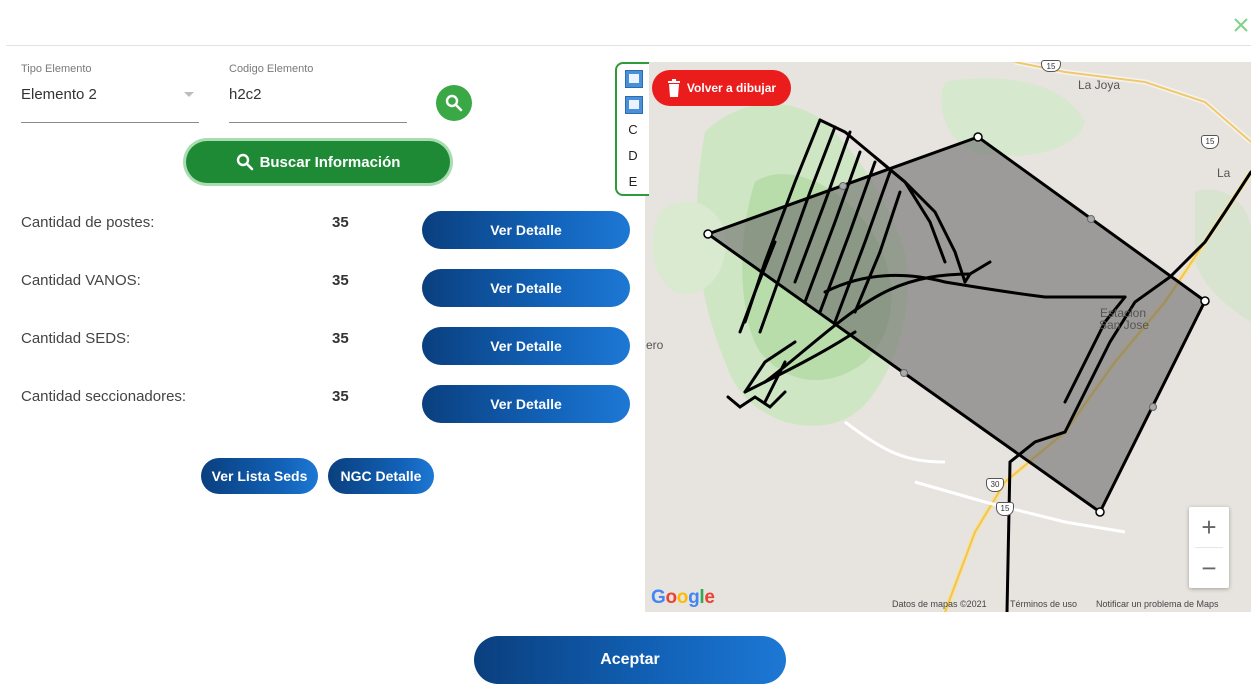 Image resolution: width=1251 pixels, height=689 pixels. I want to click on zoom-out-button: −, so click(1209, 568).